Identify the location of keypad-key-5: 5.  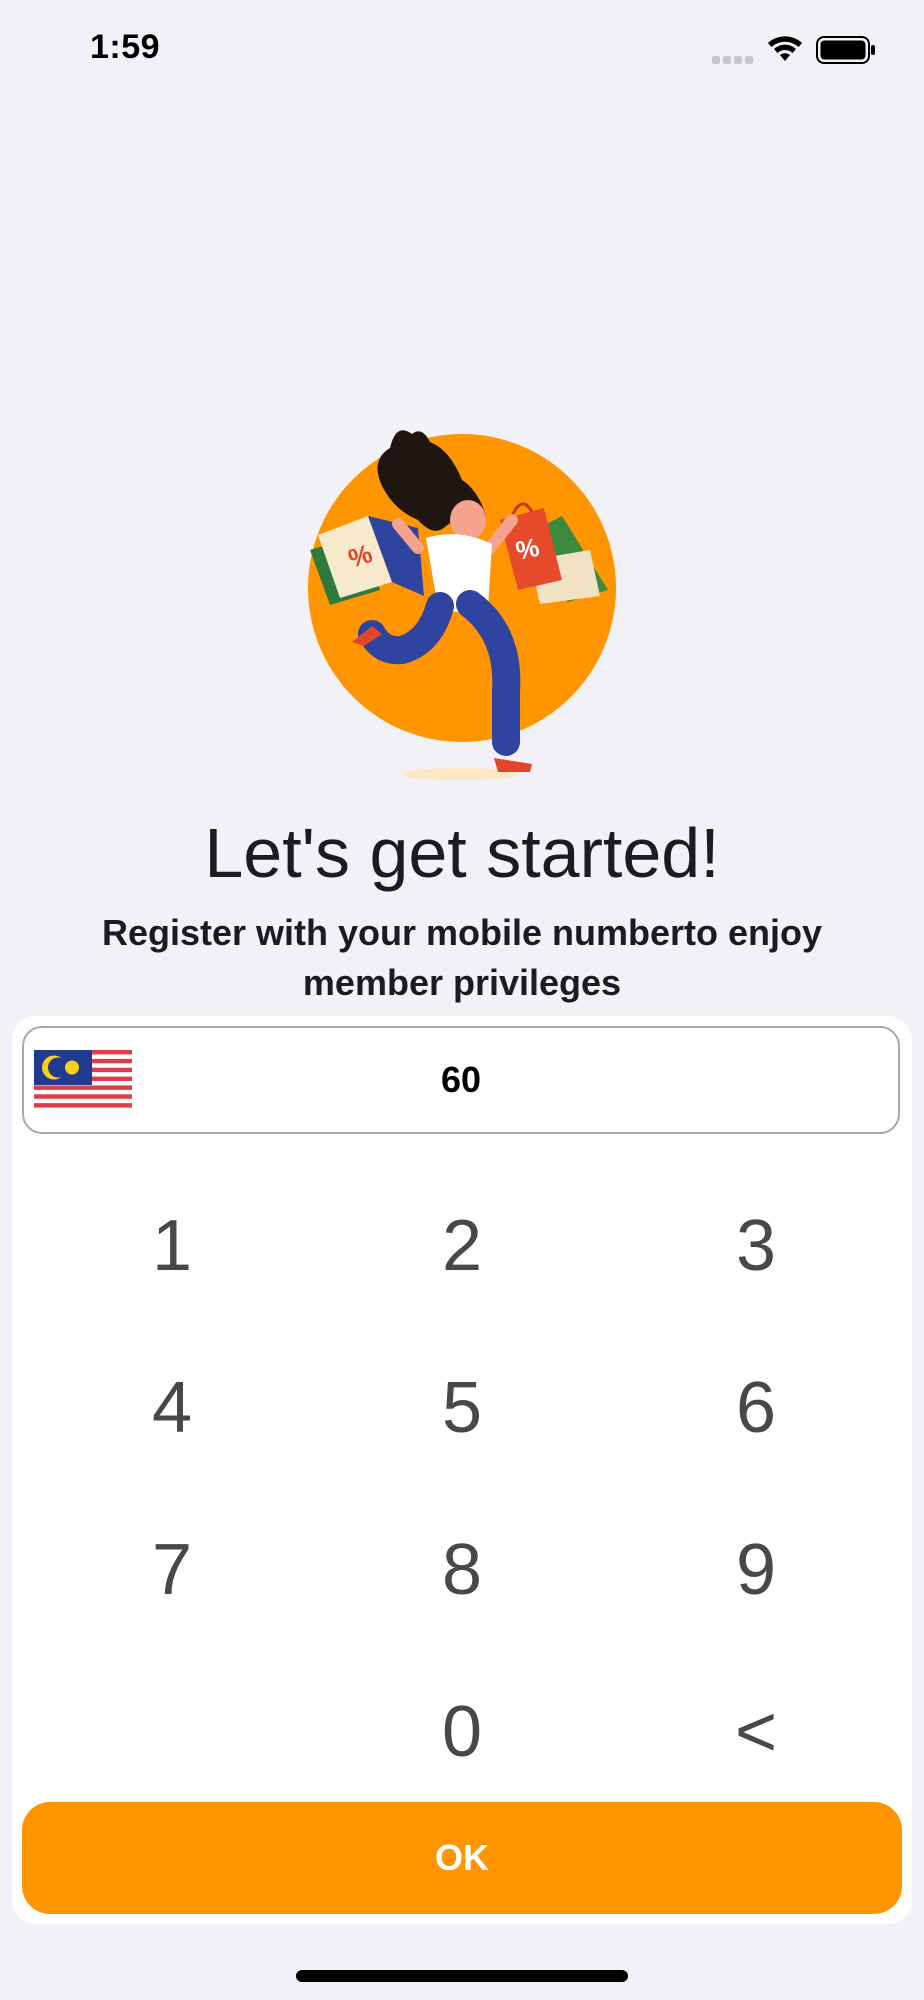
(462, 1408).